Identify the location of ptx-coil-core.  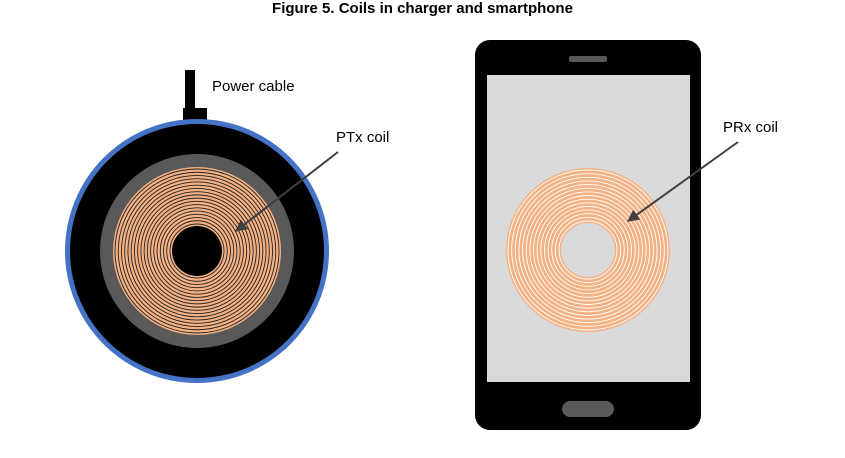
(197, 251).